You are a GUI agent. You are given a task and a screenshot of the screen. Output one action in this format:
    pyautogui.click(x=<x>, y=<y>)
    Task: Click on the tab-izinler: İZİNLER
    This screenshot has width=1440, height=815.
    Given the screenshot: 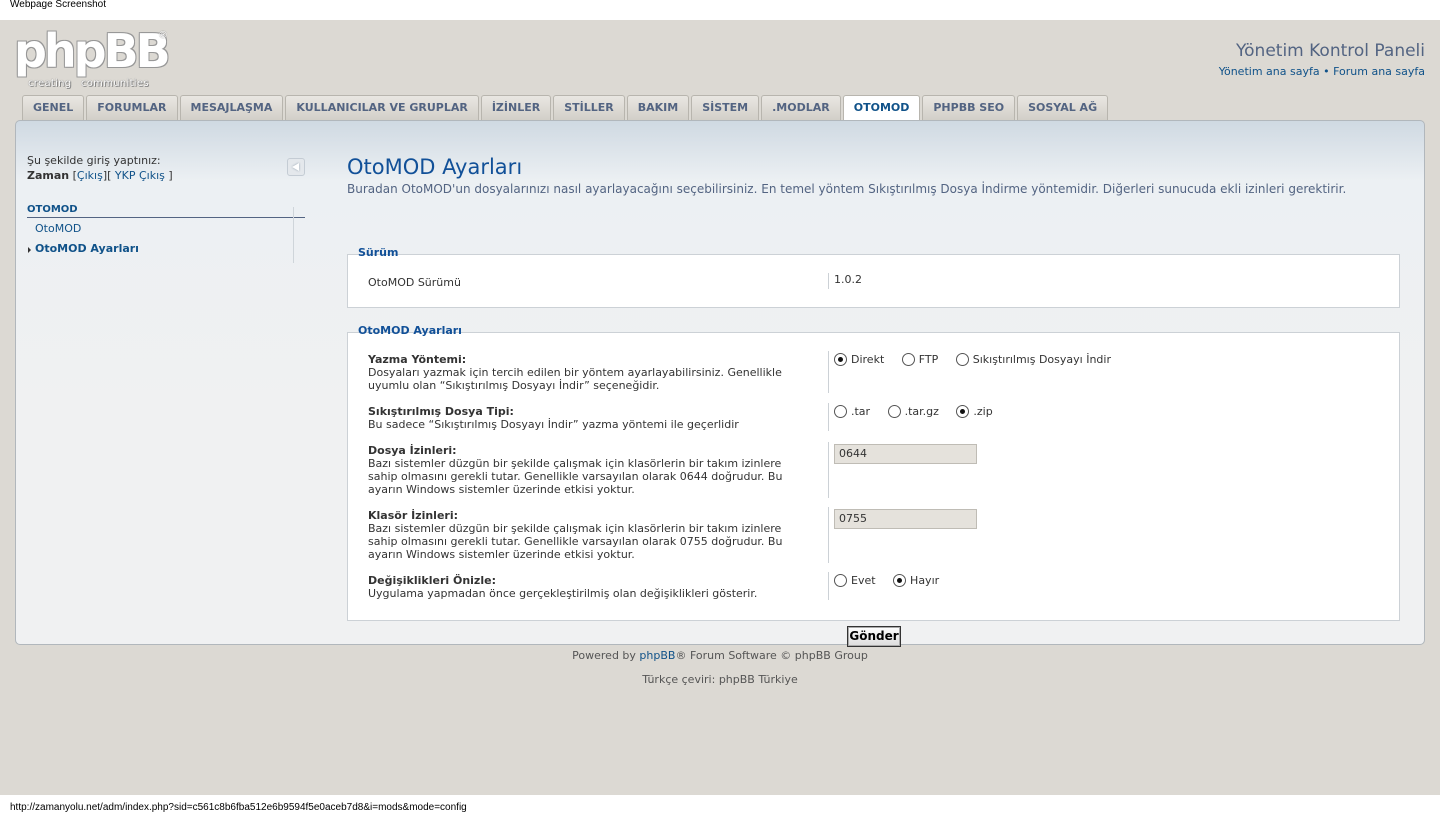 What is the action you would take?
    pyautogui.click(x=516, y=107)
    